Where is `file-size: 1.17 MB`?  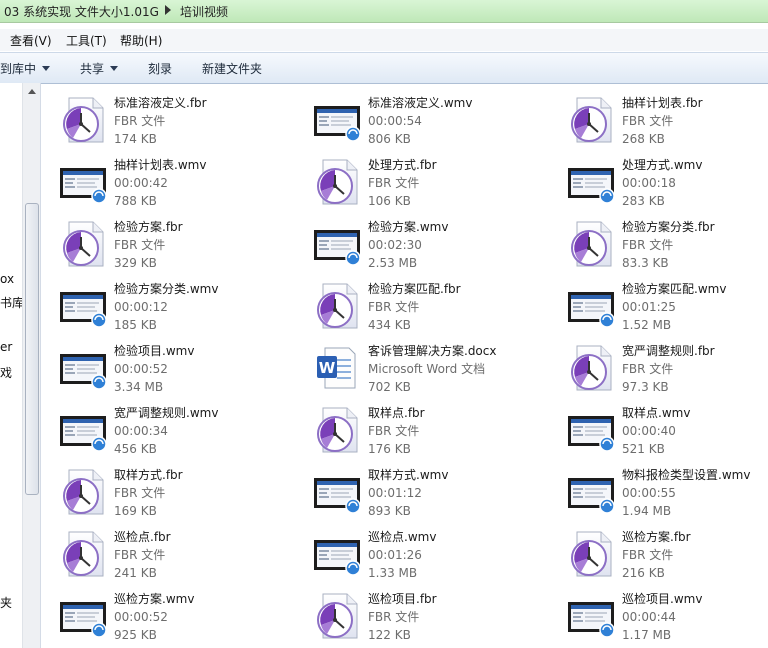
file-size: 1.17 MB is located at coordinates (647, 635).